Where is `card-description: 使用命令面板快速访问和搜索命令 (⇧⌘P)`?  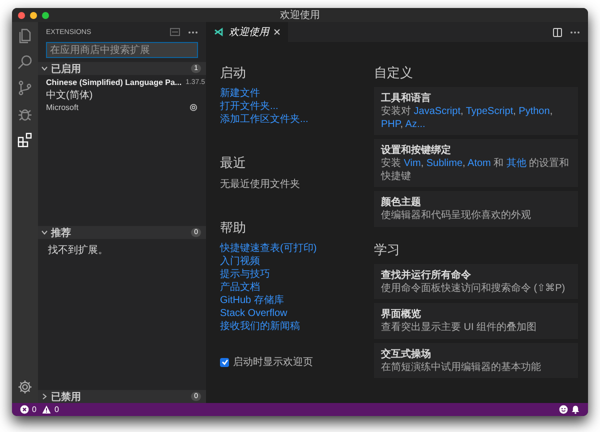 card-description: 使用命令面板快速访问和搜索命令 (⇧⌘P) is located at coordinates (473, 288).